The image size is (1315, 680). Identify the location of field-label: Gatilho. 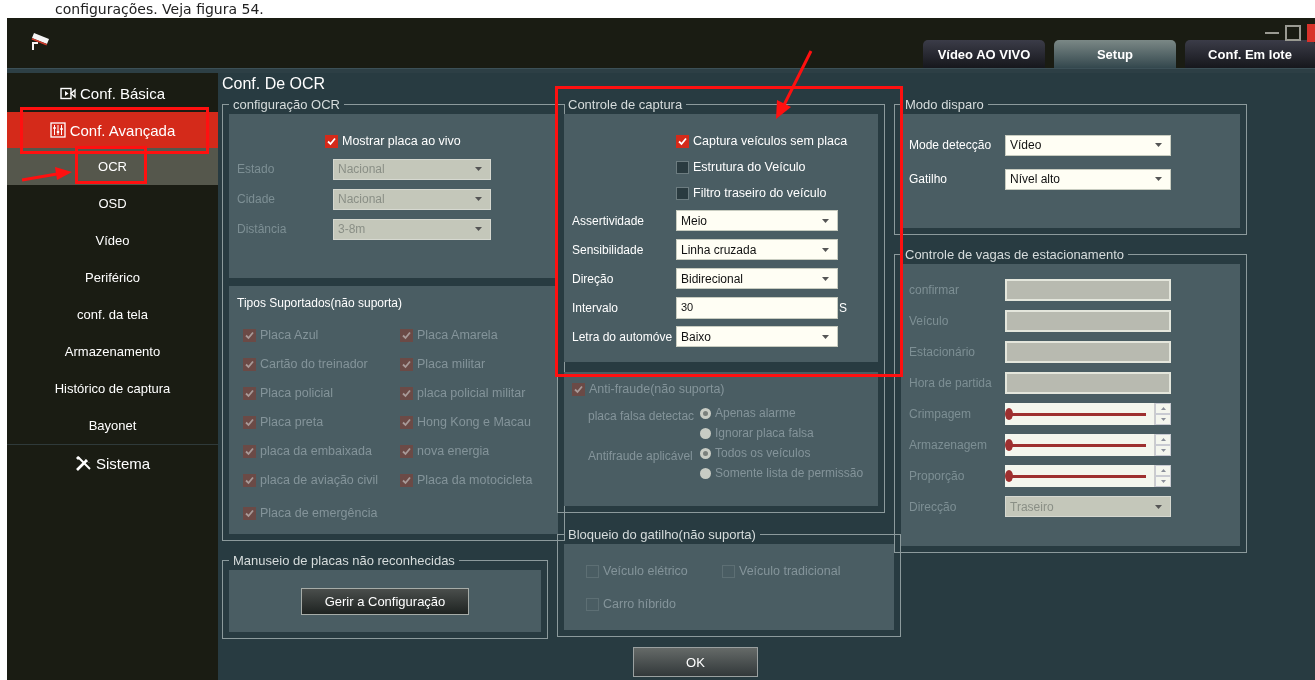
(929, 179).